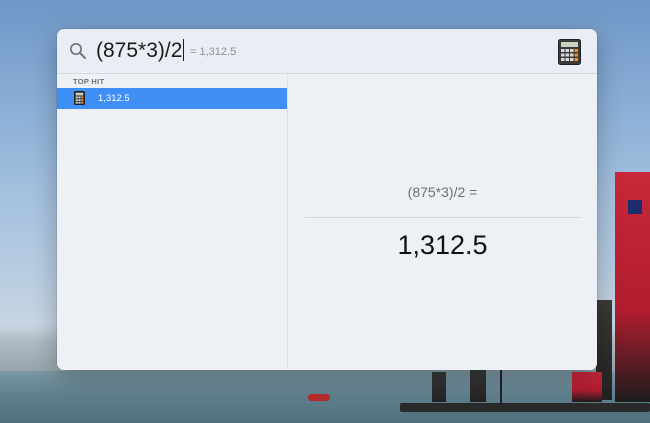 This screenshot has height=423, width=650. Describe the element at coordinates (213, 52) in the screenshot. I see `inline-result: = 1,312.5` at that location.